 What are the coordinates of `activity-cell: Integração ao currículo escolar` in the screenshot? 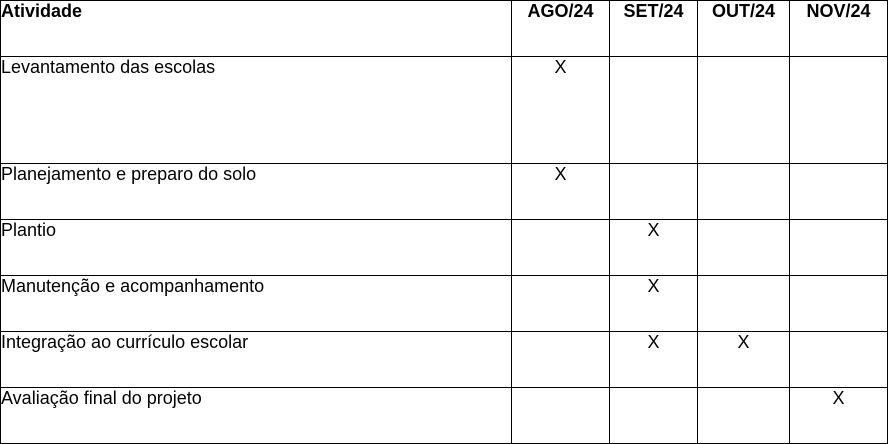 It's located at (256, 359).